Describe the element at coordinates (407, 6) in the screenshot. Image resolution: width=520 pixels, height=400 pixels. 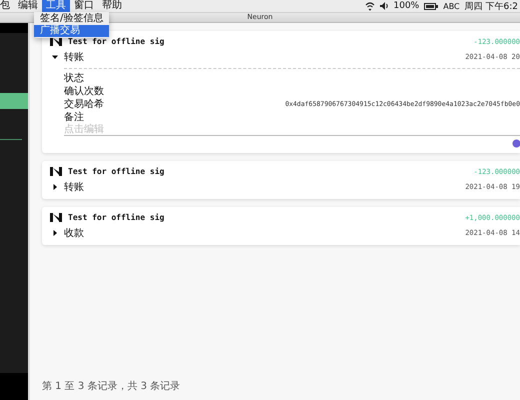
I see `battery-percent: 100%` at that location.